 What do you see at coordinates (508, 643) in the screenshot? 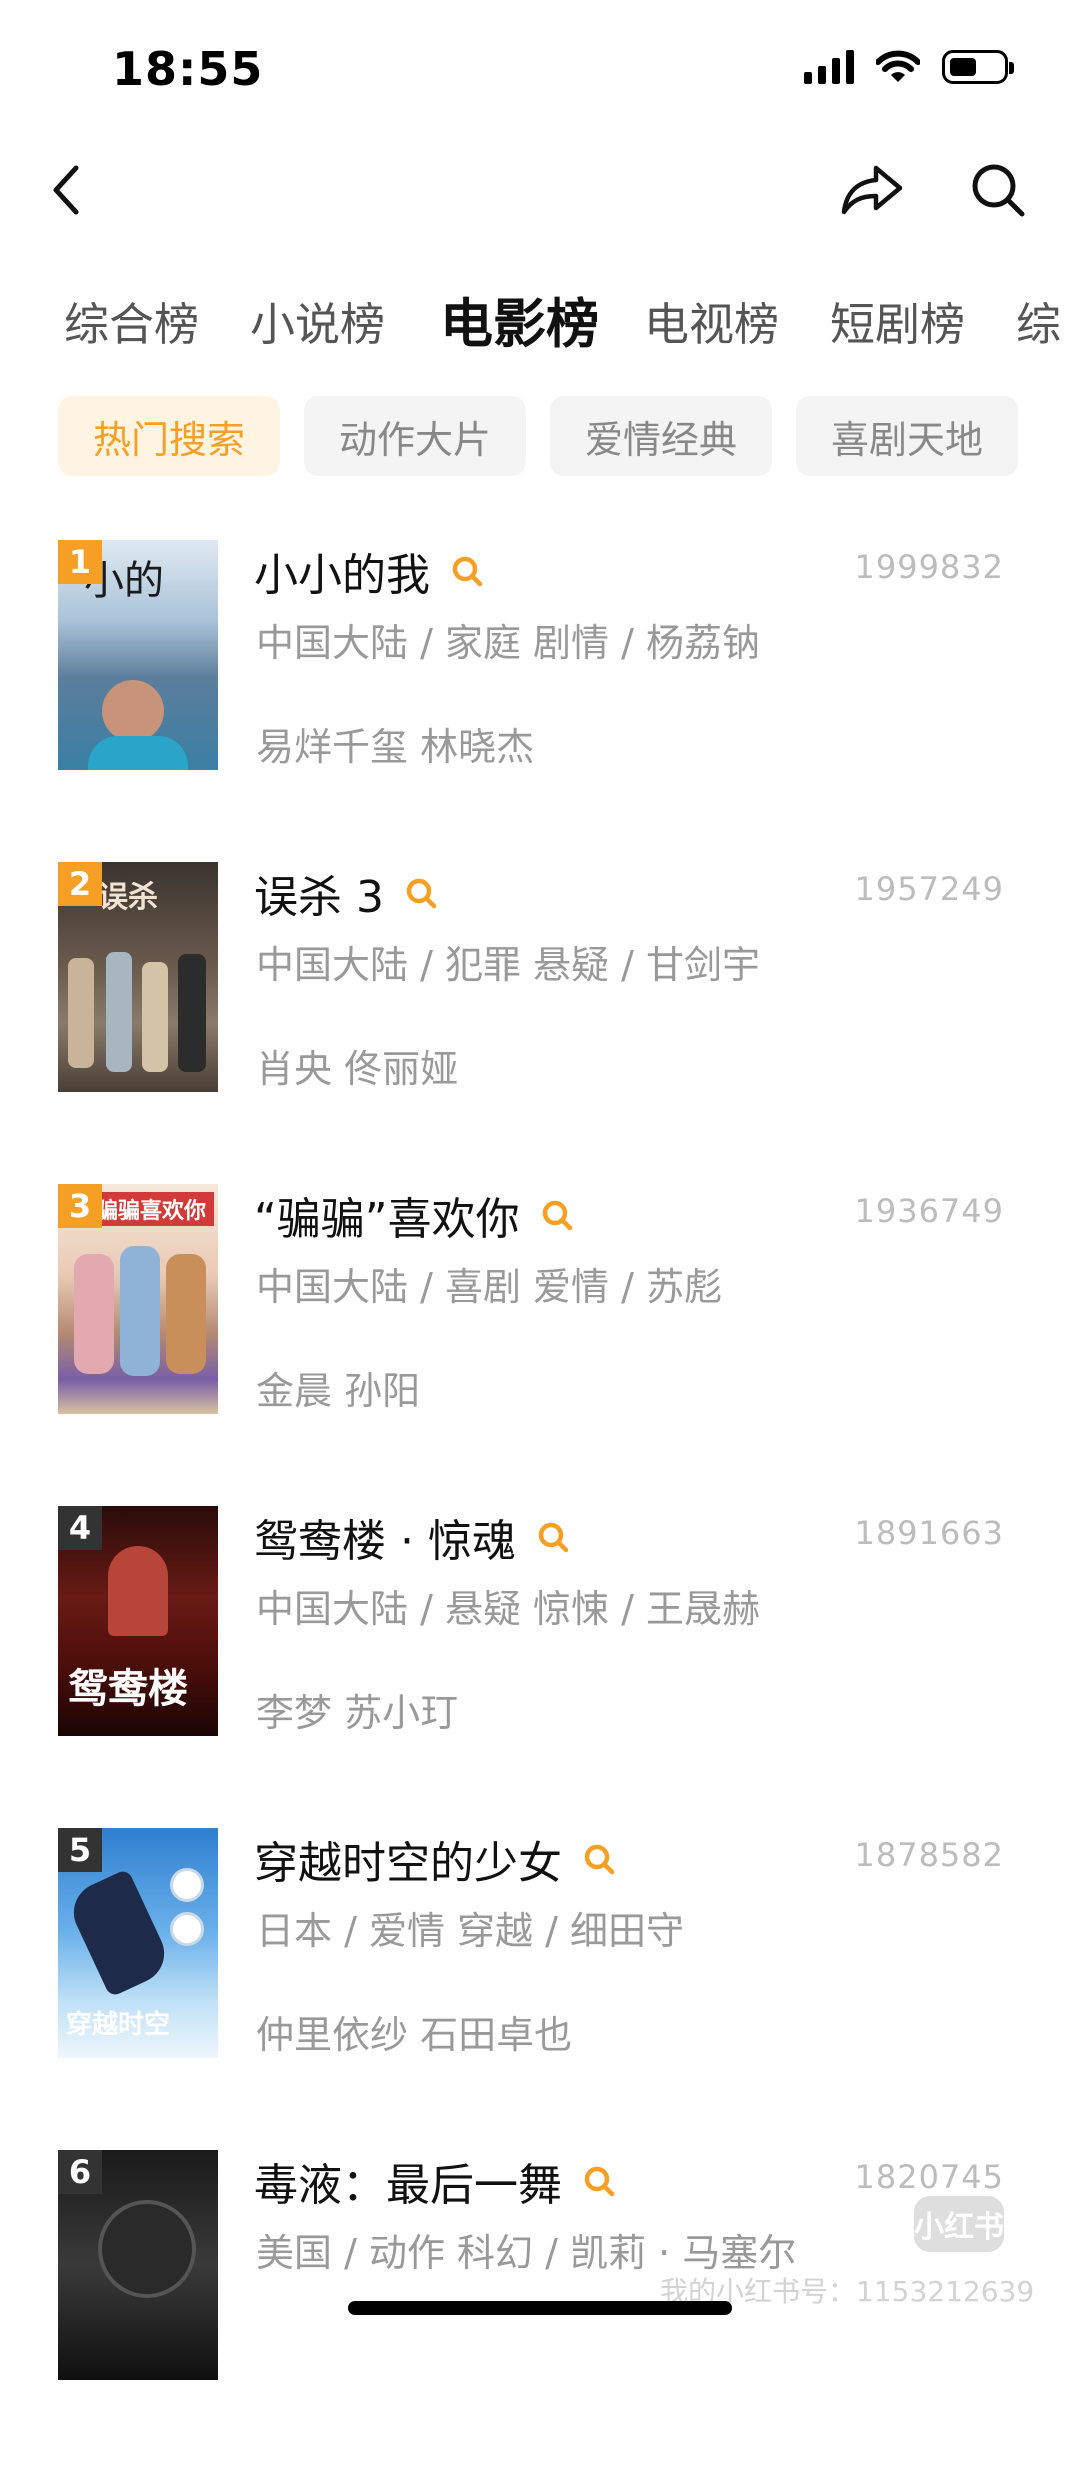
I see `movie-meta: 中国大陆 / 家庭 剧情 / 杨荔钠` at bounding box center [508, 643].